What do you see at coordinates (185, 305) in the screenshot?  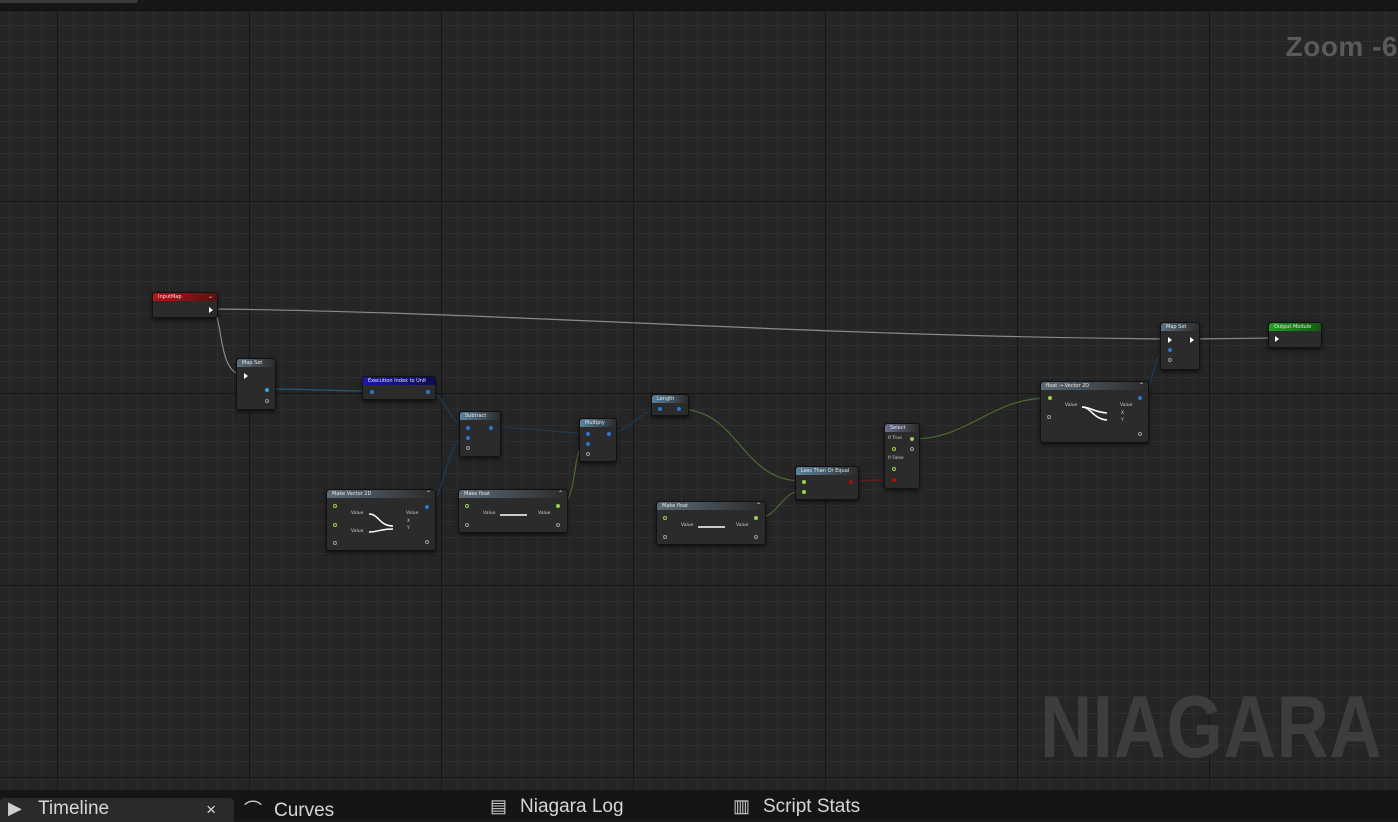 I see `node-input-map: InputMap ⌄` at bounding box center [185, 305].